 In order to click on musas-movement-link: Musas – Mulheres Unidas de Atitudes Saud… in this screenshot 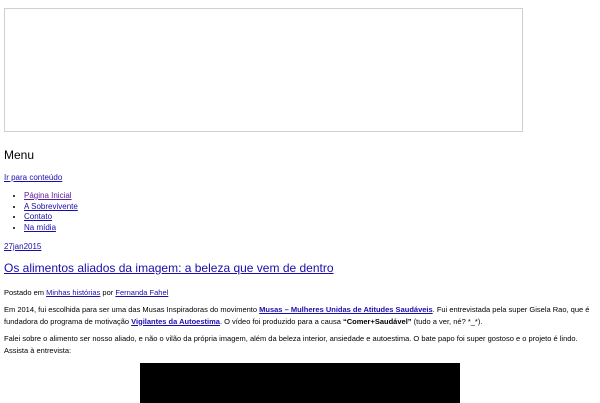, I will do `click(346, 309)`.